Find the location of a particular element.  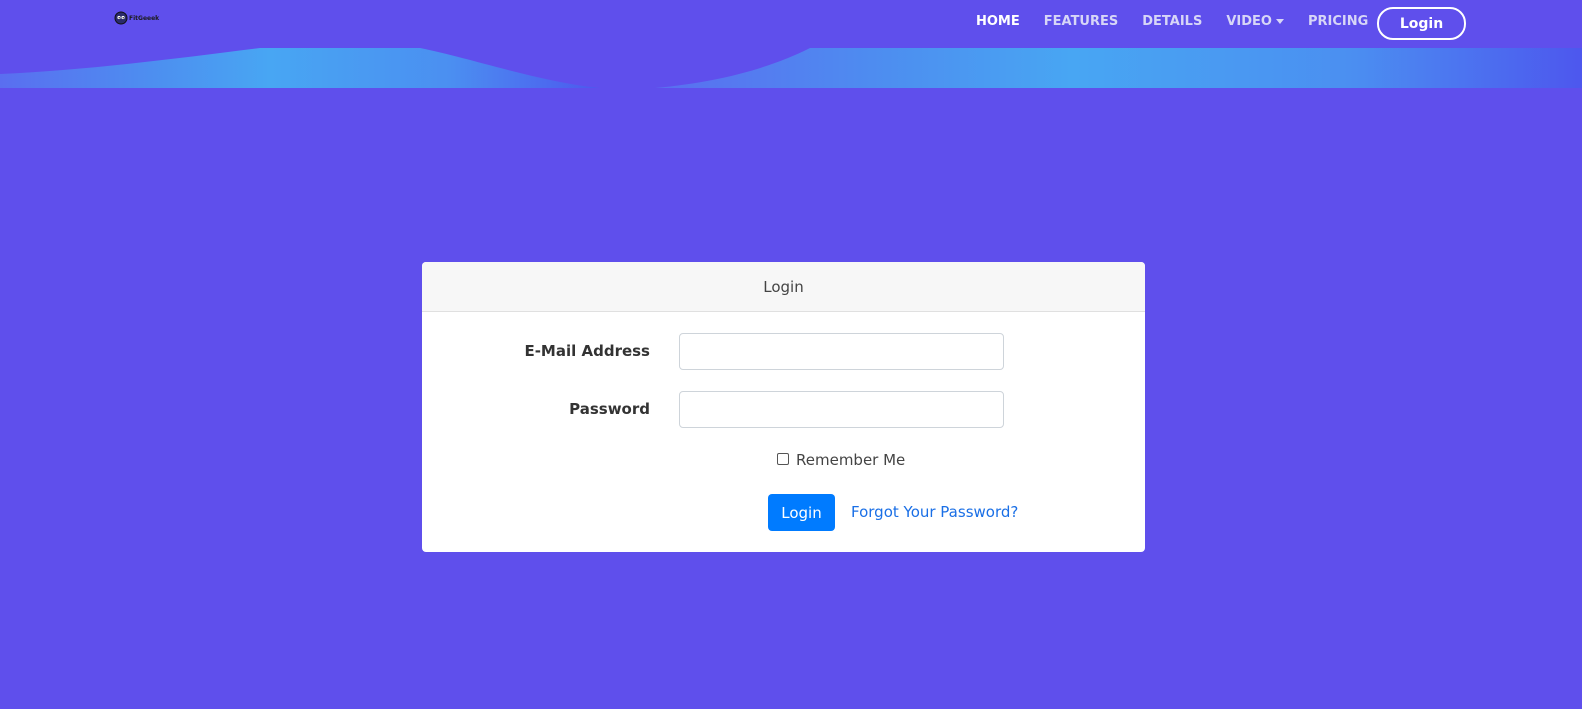

nav-item-video-label: VIDEO is located at coordinates (1249, 21).